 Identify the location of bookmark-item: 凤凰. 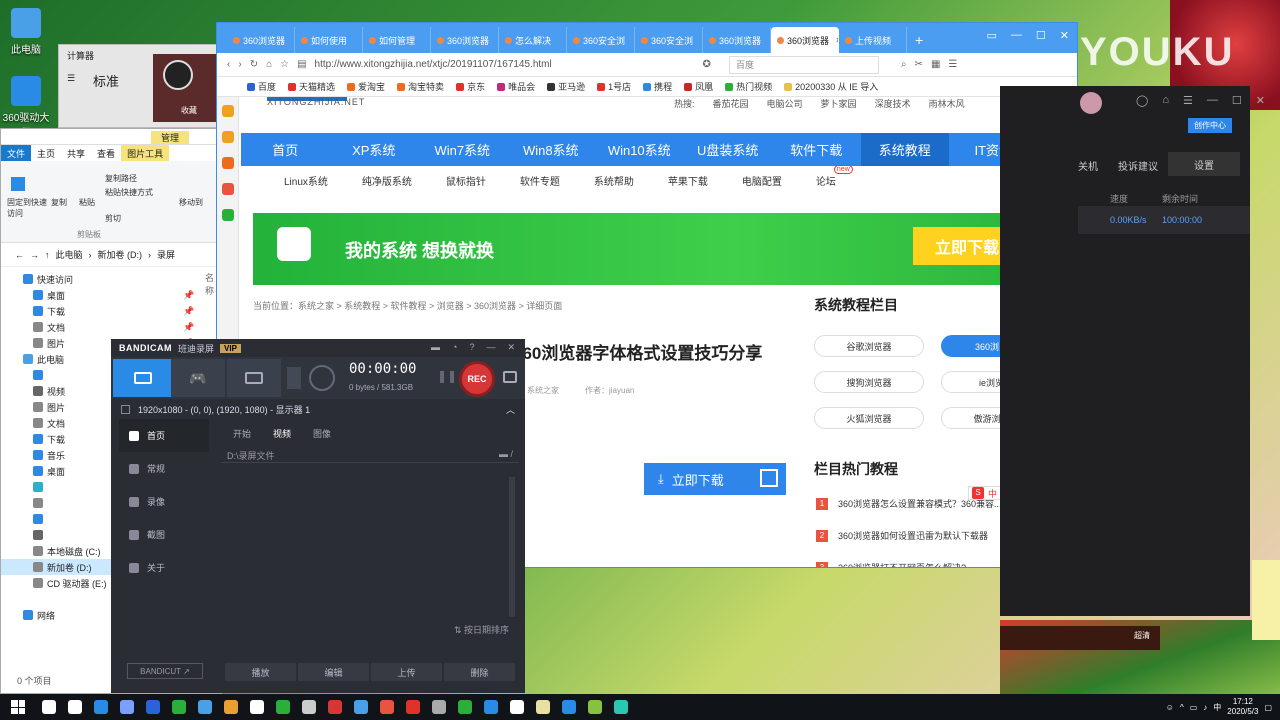
(698, 86).